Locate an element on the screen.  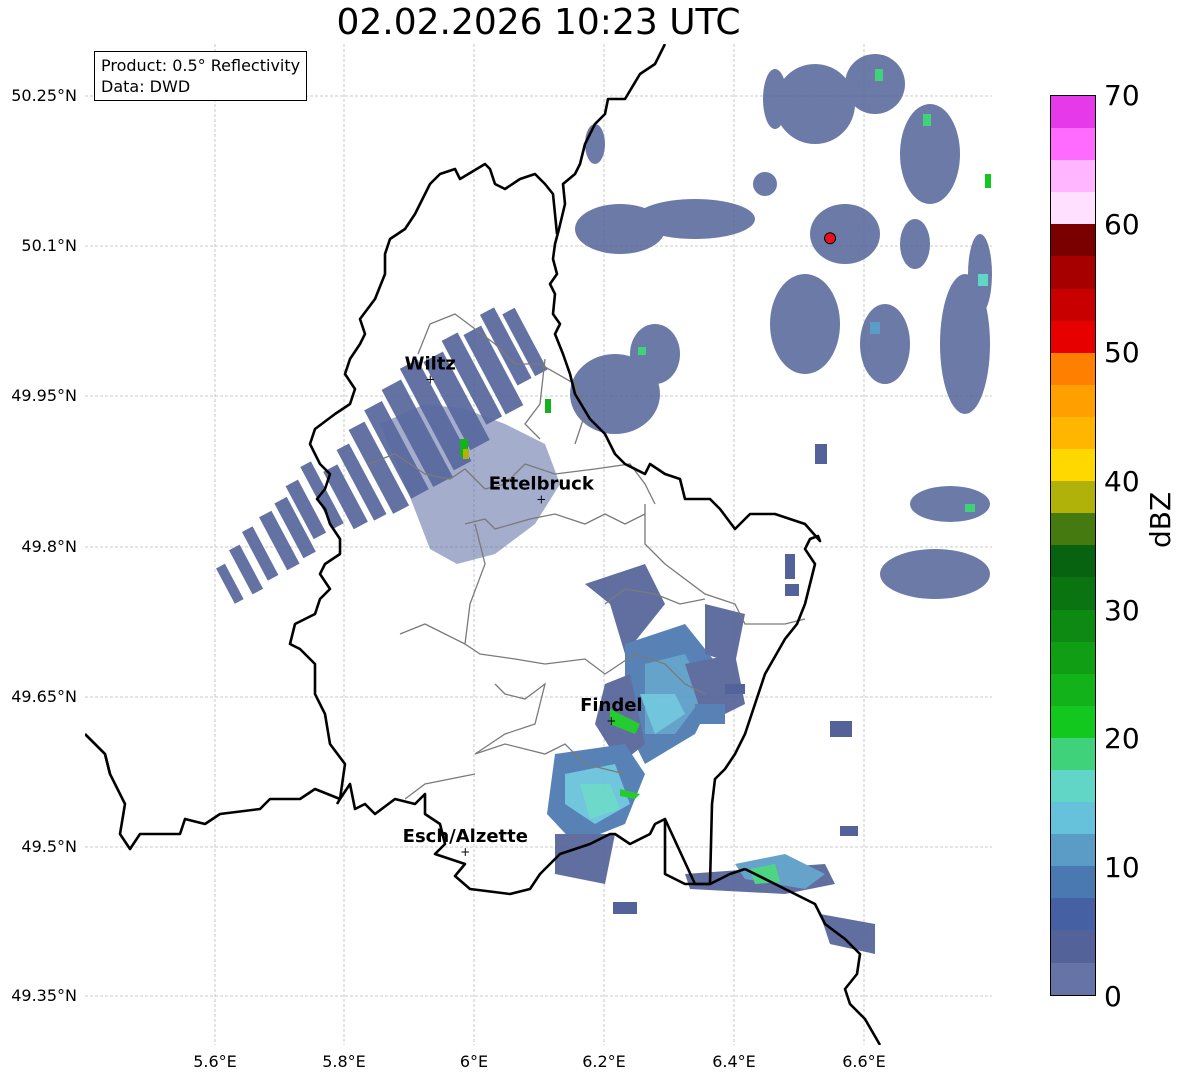
colorbar-tick: 40 is located at coordinates (1122, 481).